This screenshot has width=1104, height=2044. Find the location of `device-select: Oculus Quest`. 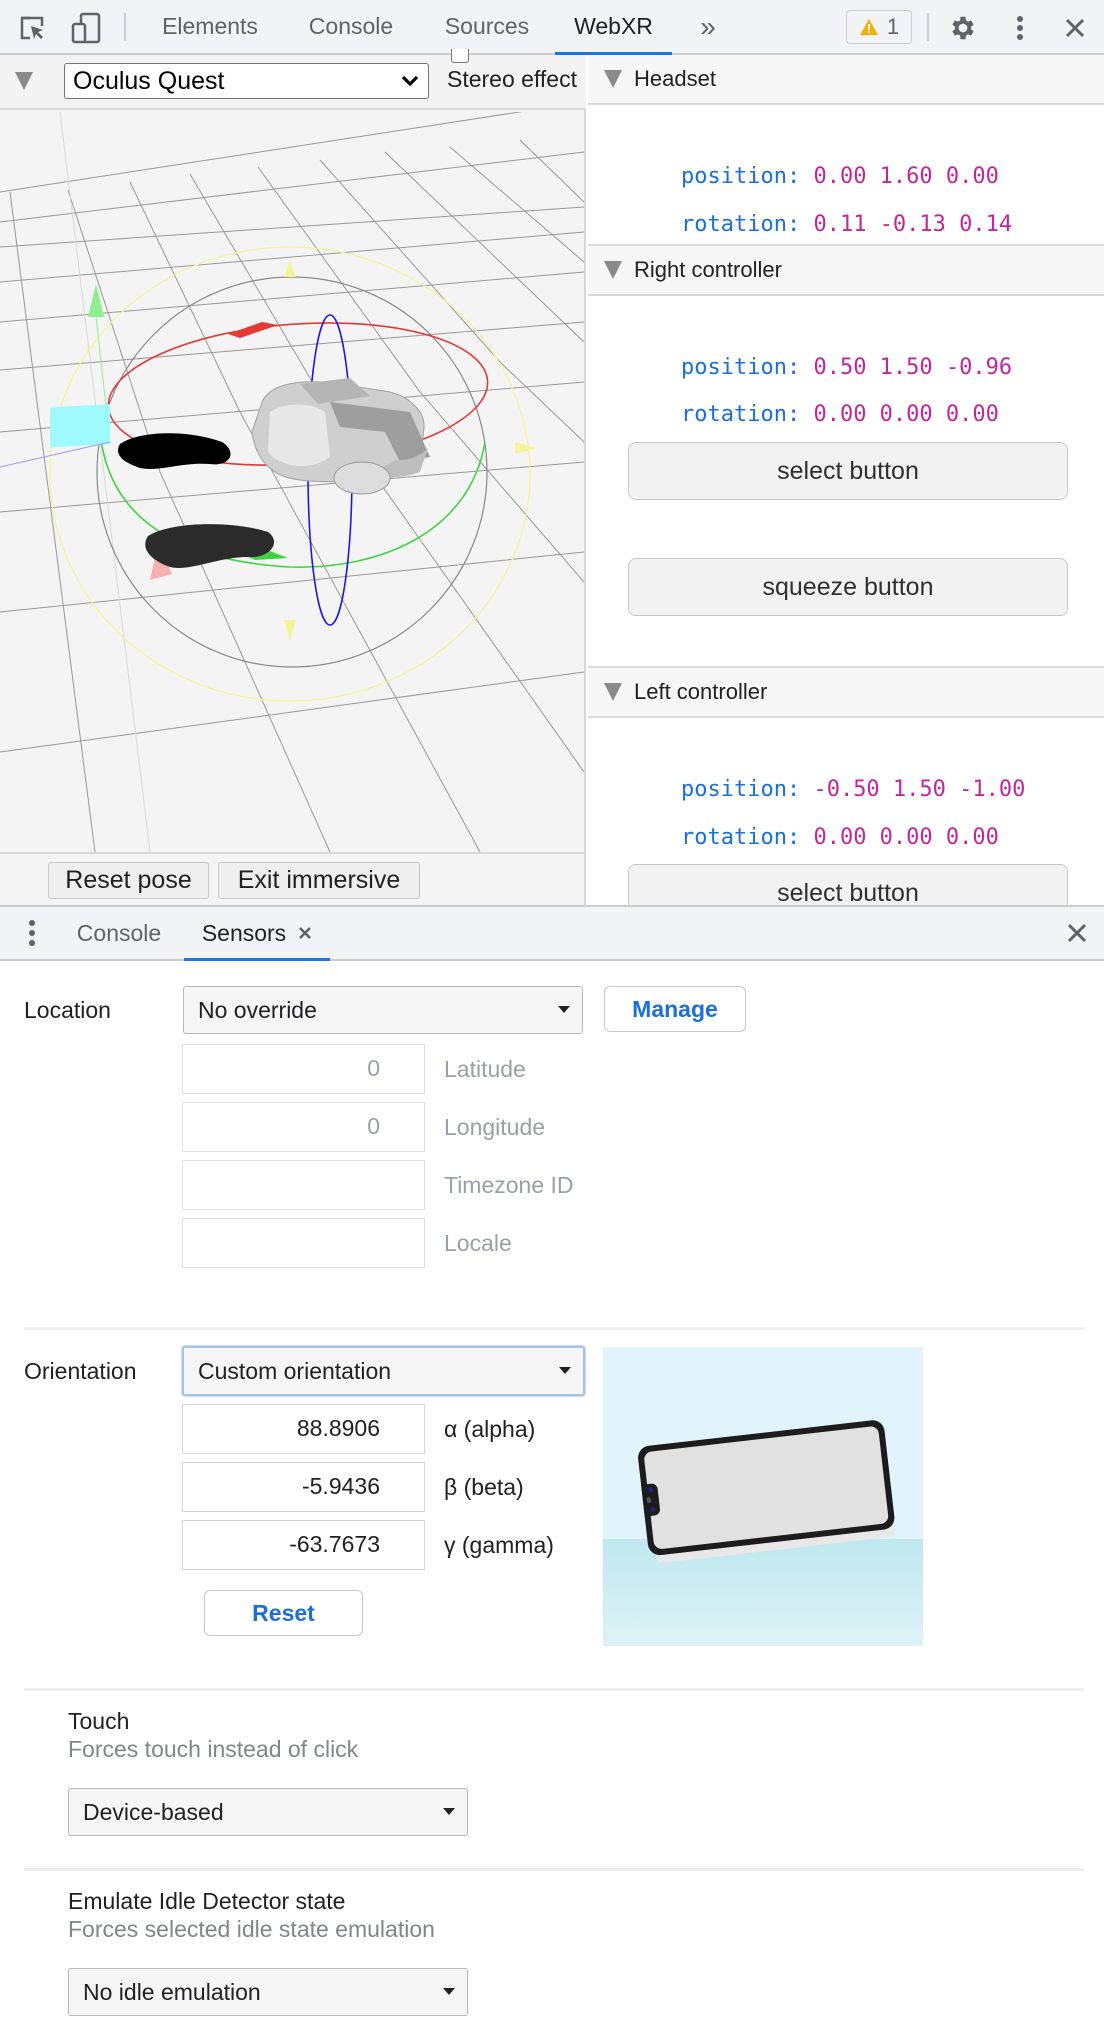

device-select: Oculus Quest is located at coordinates (246, 81).